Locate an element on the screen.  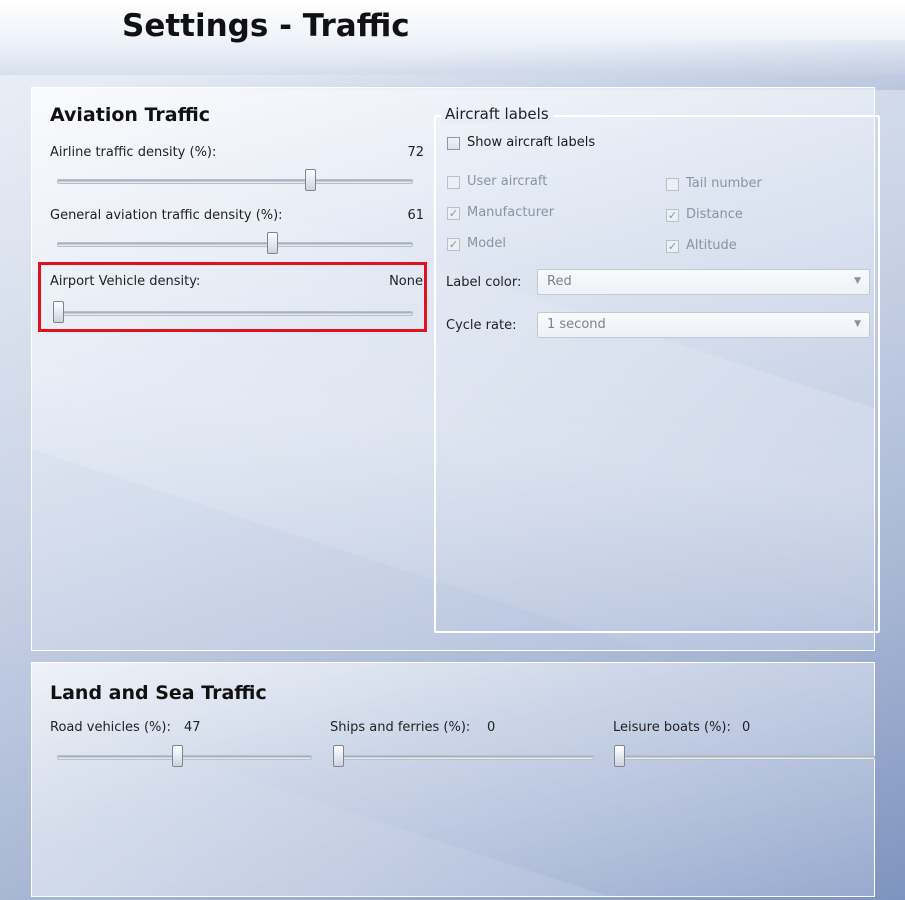
airline-density-value: 72 is located at coordinates (415, 152).